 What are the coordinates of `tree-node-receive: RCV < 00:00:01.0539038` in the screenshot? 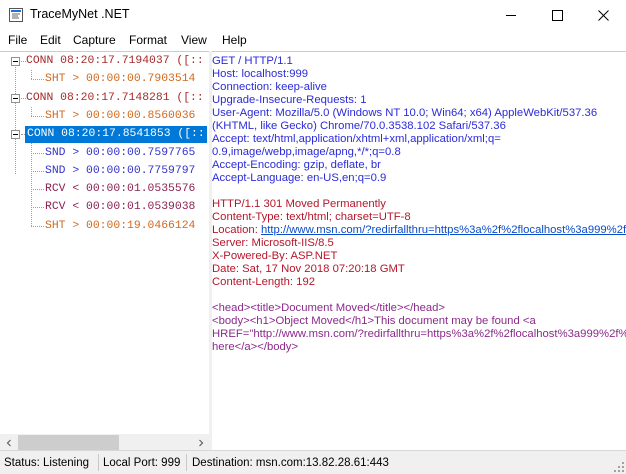 It's located at (120, 207).